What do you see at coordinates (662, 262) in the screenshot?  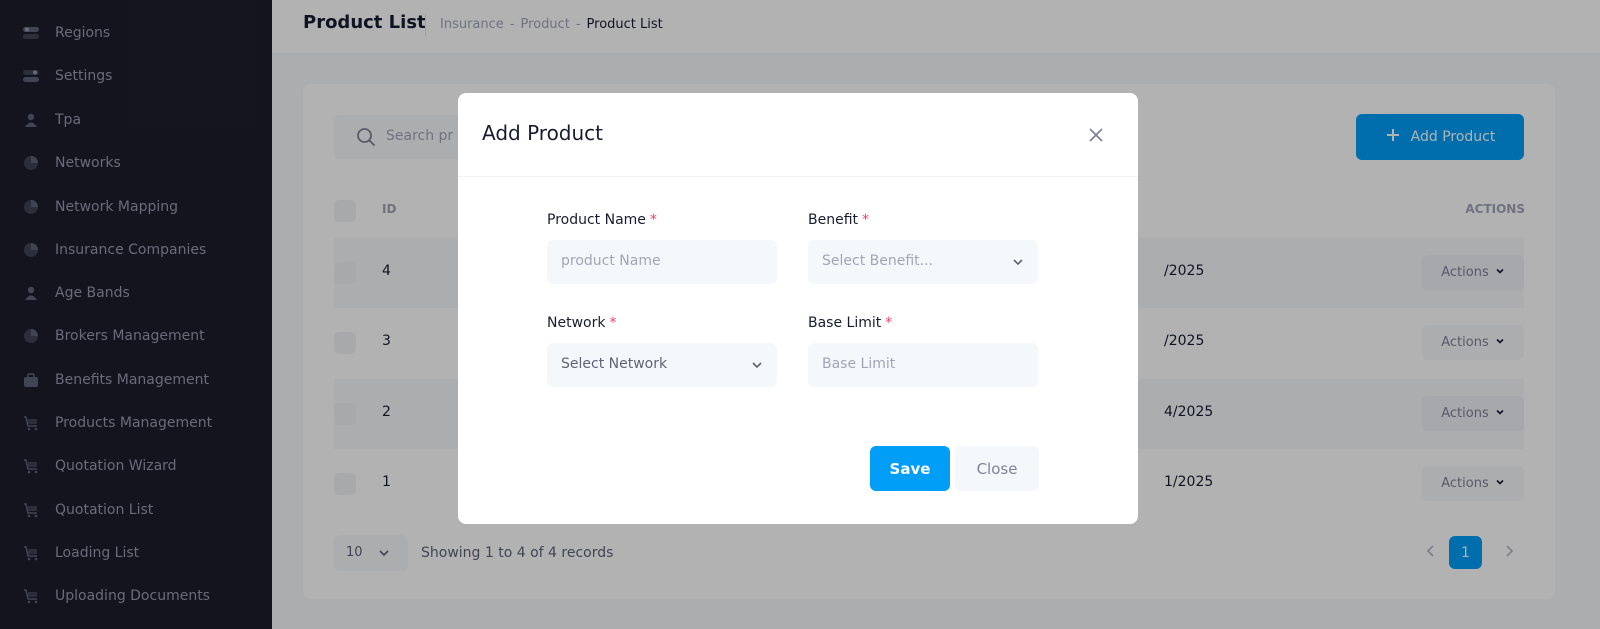 I see `product-name-field: product Name` at bounding box center [662, 262].